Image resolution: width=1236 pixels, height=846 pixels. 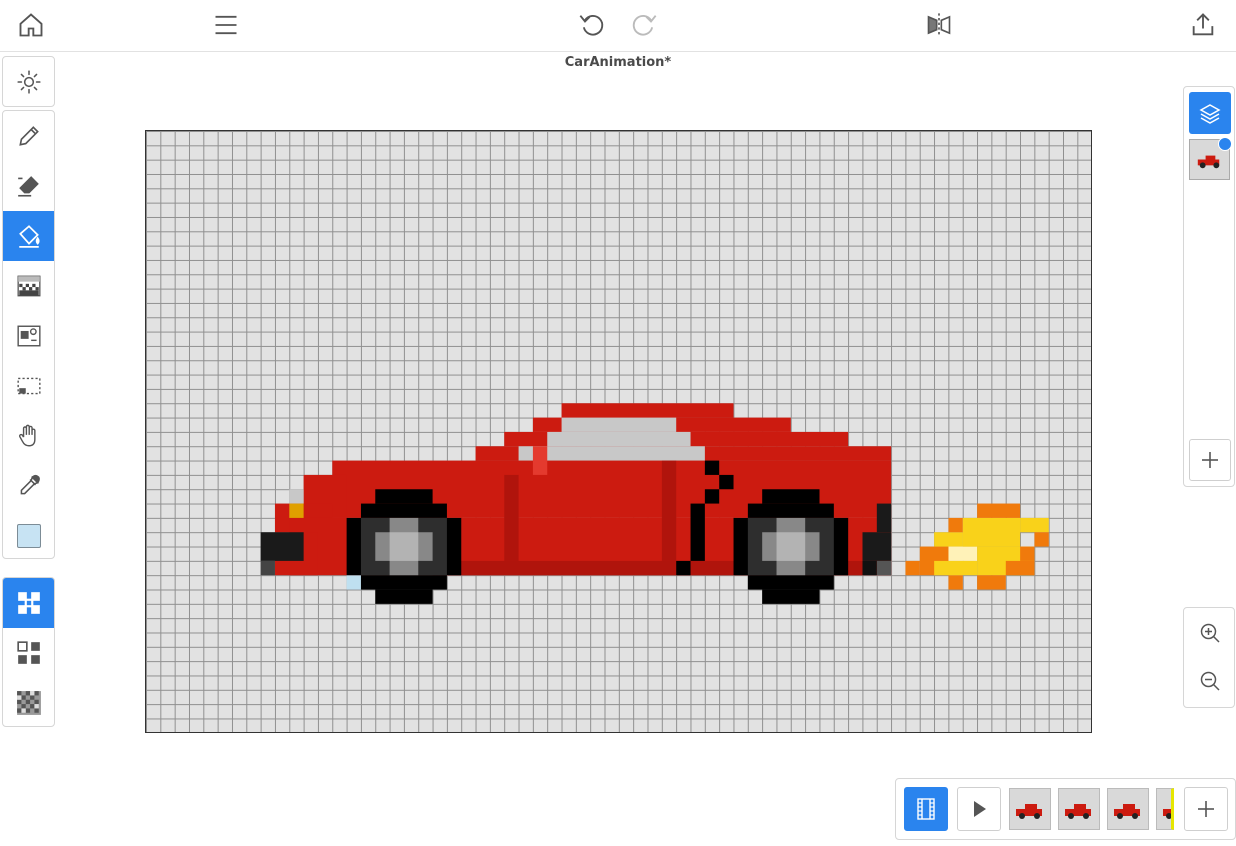 I want to click on image-tool, so click(x=28, y=336).